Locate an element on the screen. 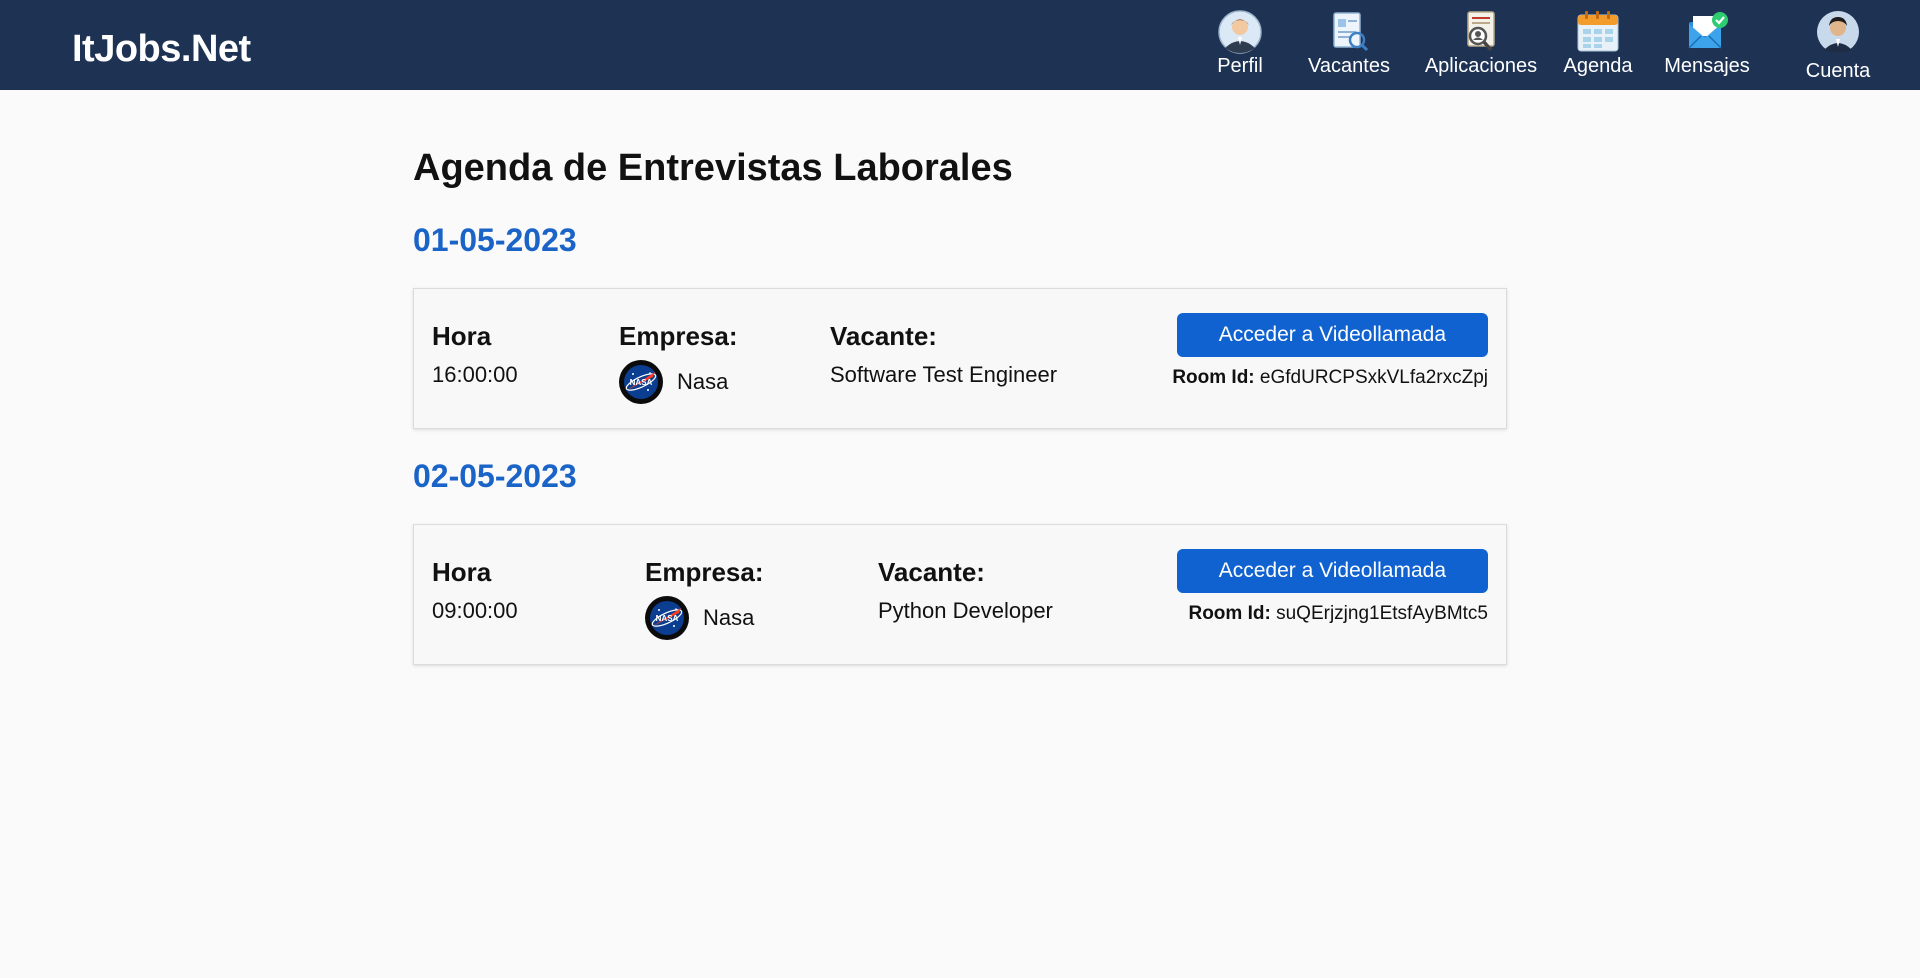 The width and height of the screenshot is (1920, 978). page-title: Agenda de Entrevistas Laborales is located at coordinates (713, 168).